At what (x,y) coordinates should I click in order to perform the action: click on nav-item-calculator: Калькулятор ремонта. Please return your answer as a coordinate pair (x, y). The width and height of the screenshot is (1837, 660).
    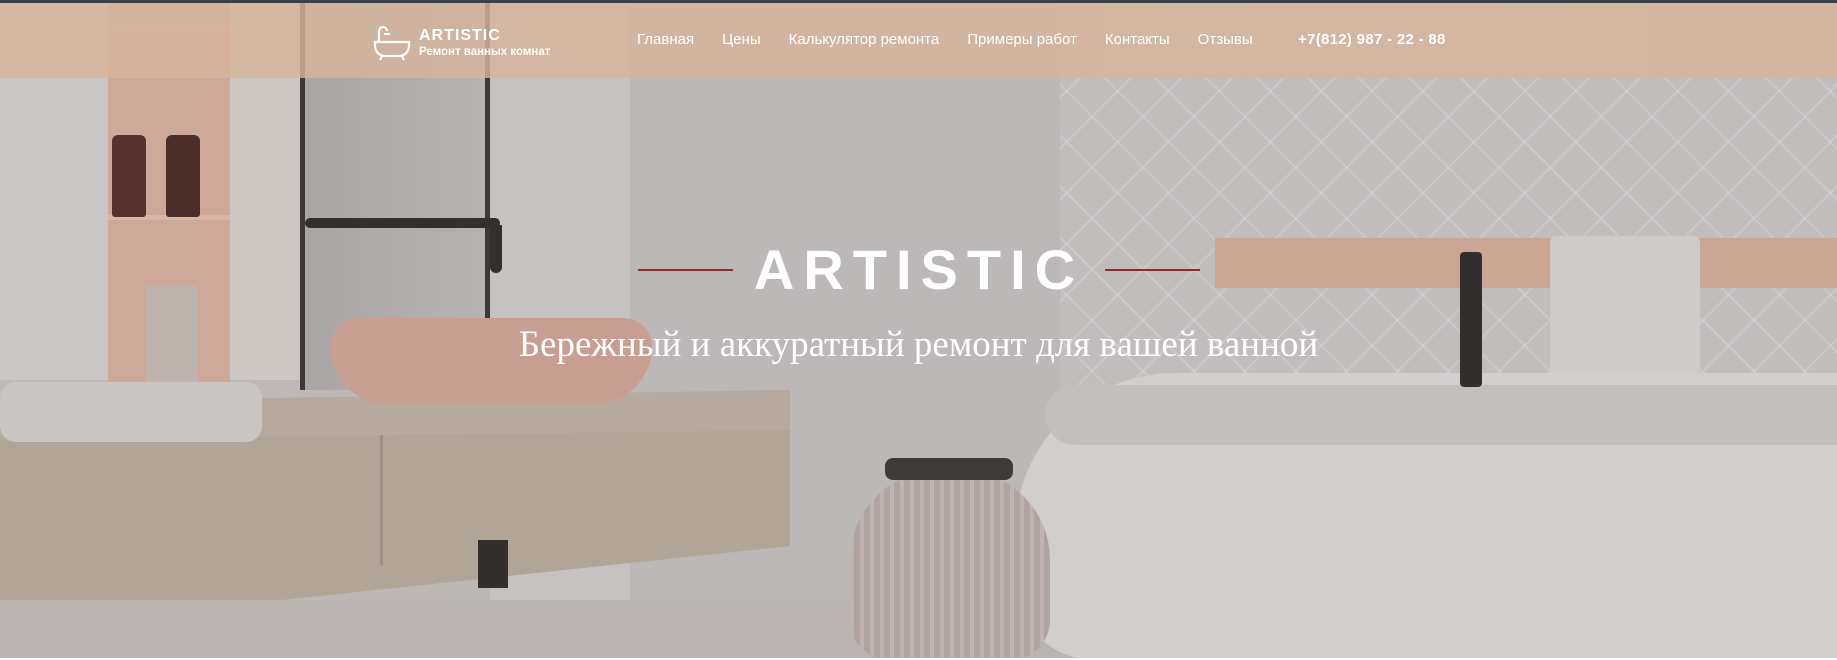
    Looking at the image, I should click on (864, 40).